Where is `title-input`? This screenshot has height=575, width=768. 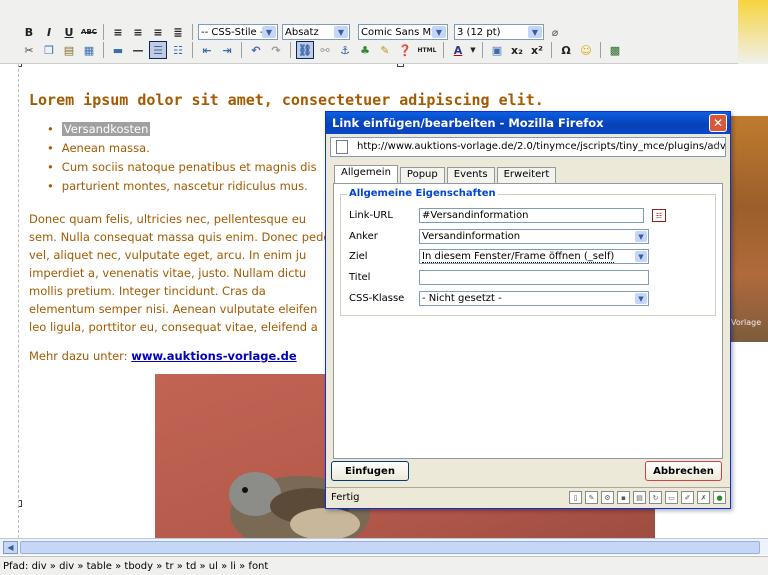
title-input is located at coordinates (534, 277).